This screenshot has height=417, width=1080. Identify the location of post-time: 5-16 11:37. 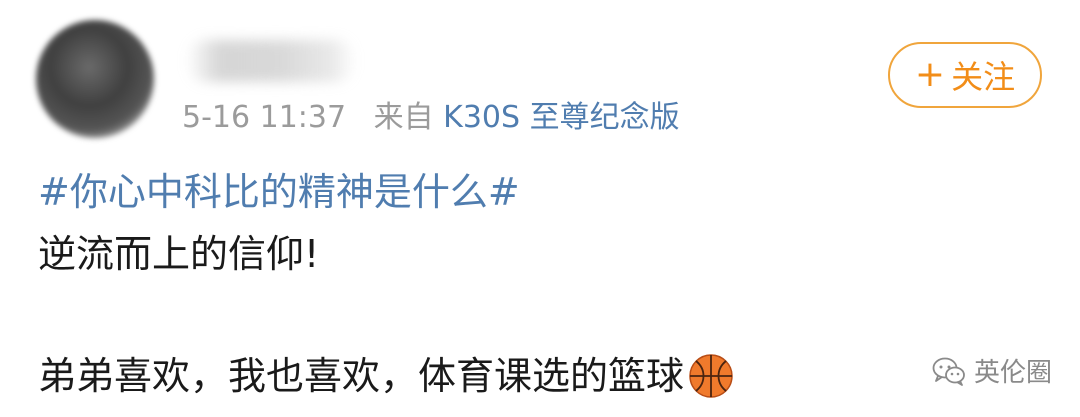
(264, 117).